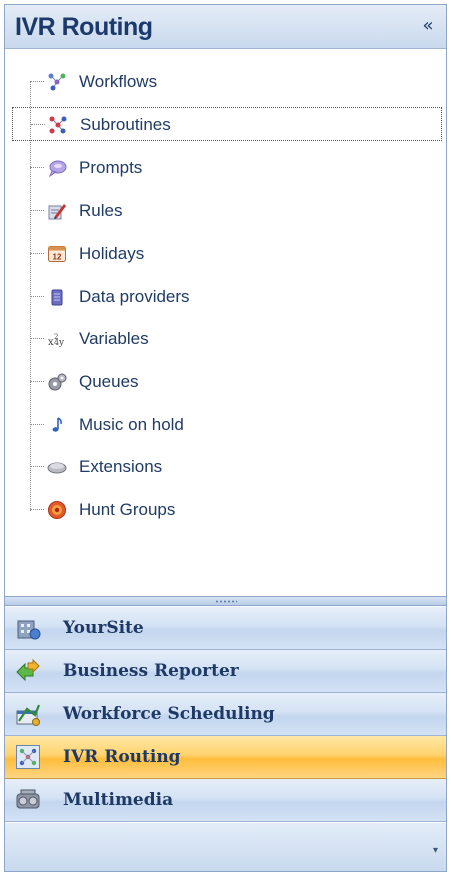 The height and width of the screenshot is (876, 451). Describe the element at coordinates (57, 424) in the screenshot. I see `music-note-icon` at that location.